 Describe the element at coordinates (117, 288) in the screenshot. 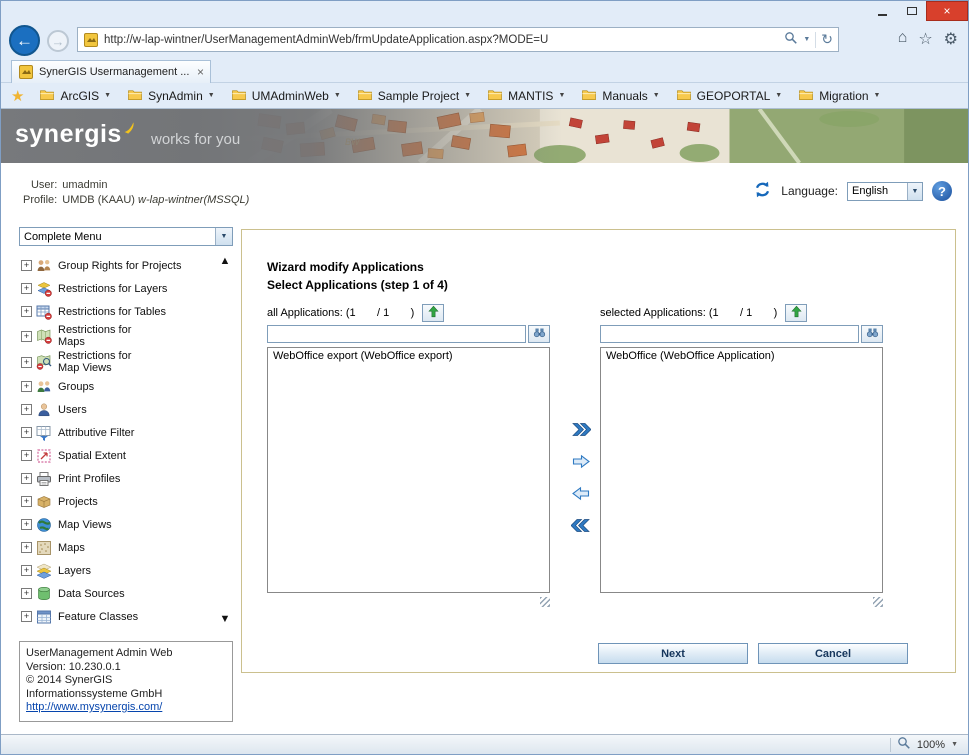

I see `tree-item: + Restrictions for Layers` at that location.